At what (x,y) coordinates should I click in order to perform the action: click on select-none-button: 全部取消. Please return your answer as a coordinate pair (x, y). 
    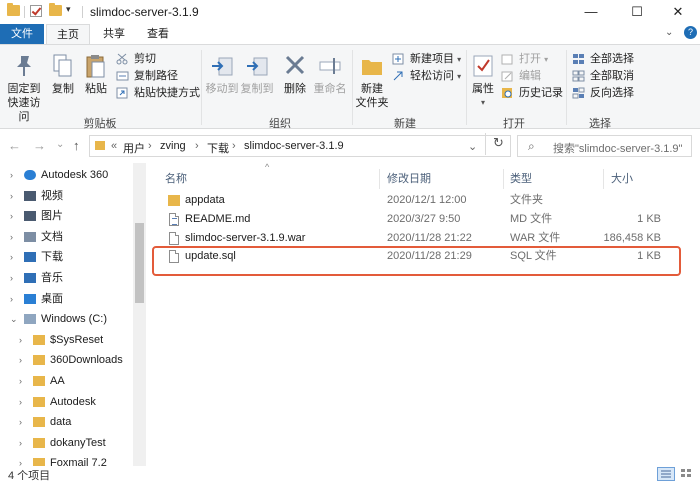
    Looking at the image, I should click on (603, 76).